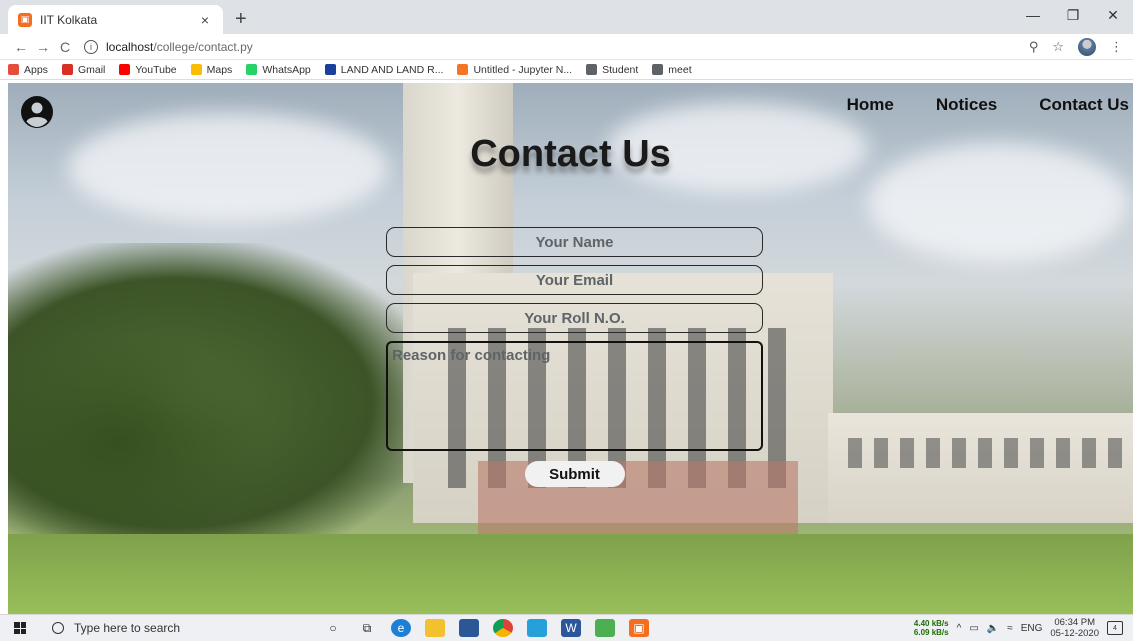  I want to click on tab-close-icon: ×, so click(205, 20).